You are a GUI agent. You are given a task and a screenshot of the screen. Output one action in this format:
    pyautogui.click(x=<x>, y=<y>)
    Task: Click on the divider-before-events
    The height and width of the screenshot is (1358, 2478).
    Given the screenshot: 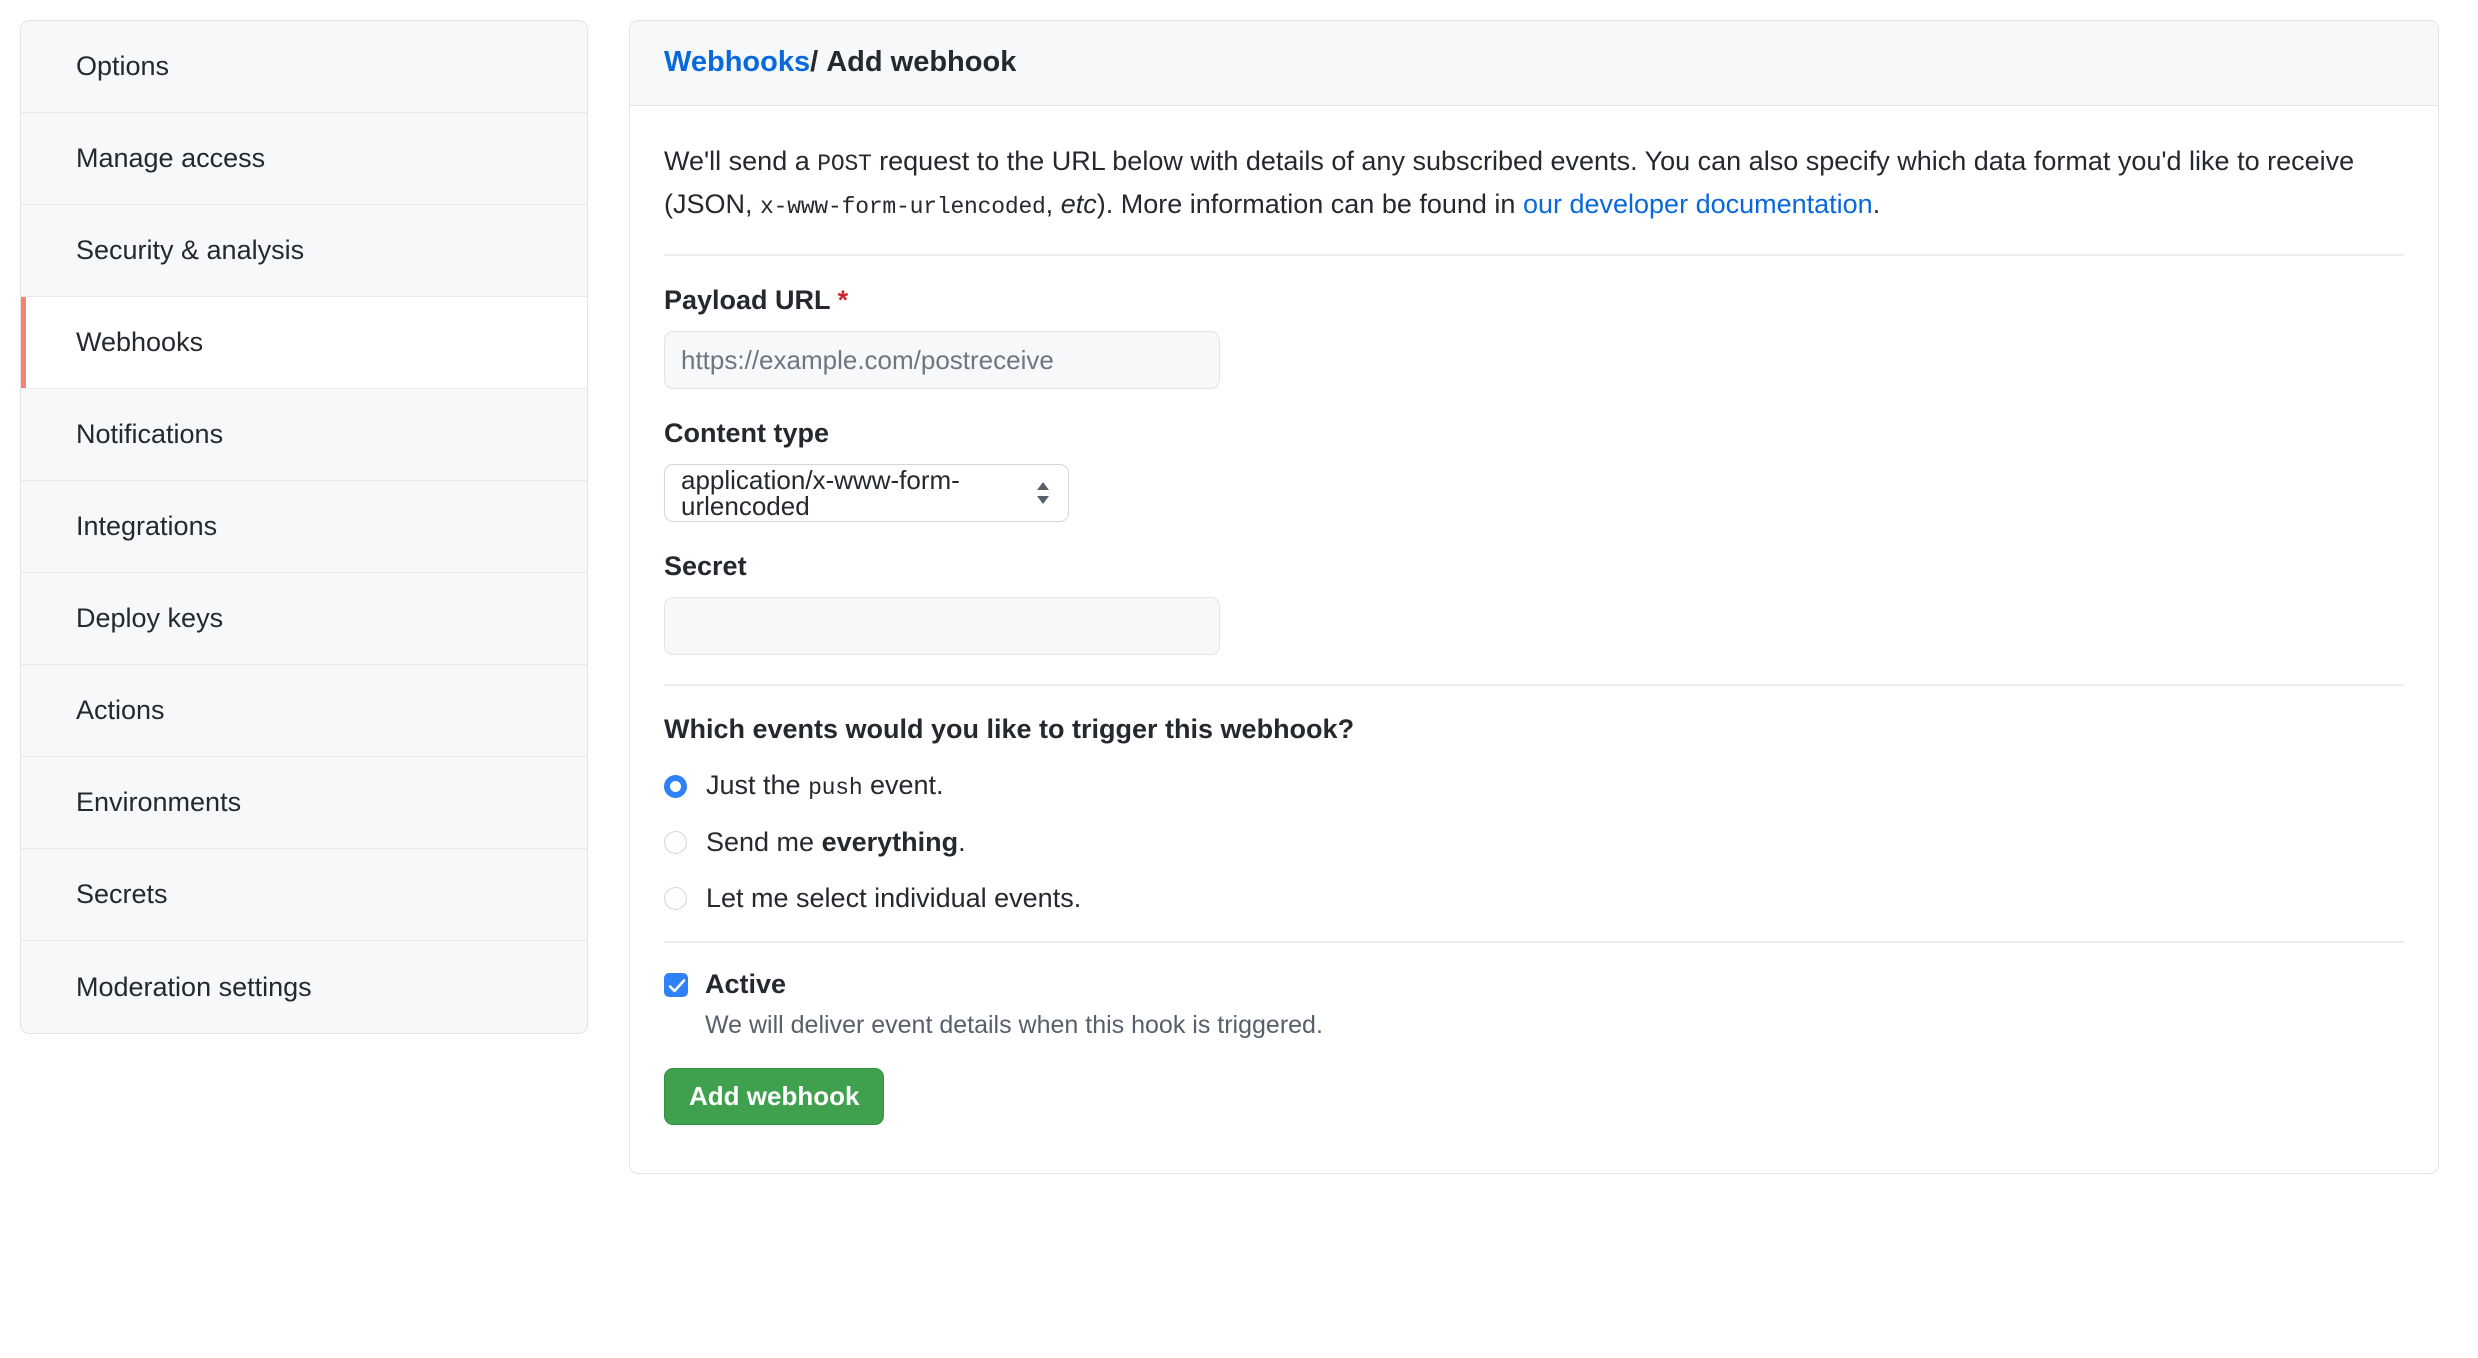 What is the action you would take?
    pyautogui.click(x=1534, y=685)
    